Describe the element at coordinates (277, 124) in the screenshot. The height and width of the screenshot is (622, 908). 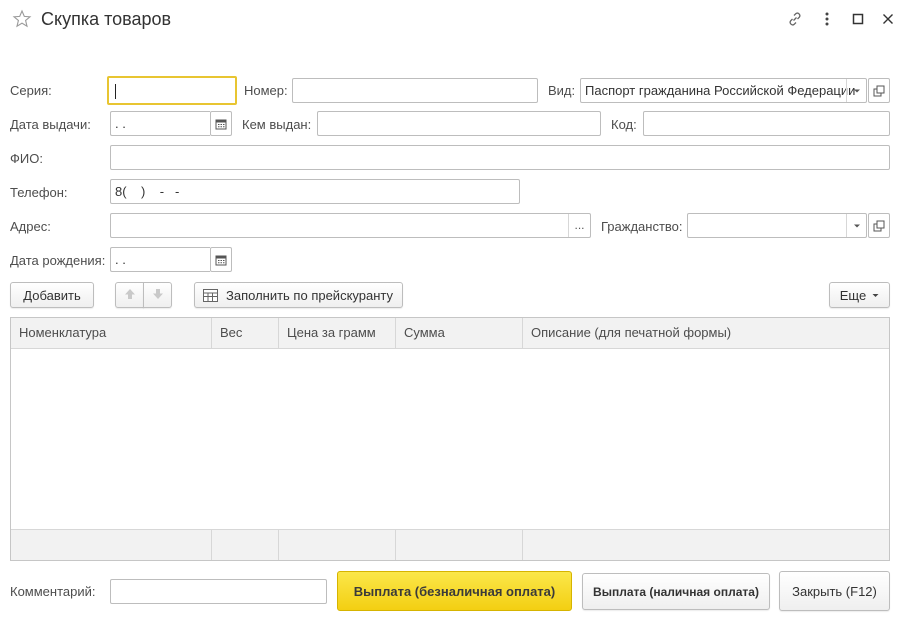
I see `issued-by-label: Кем выдан:` at that location.